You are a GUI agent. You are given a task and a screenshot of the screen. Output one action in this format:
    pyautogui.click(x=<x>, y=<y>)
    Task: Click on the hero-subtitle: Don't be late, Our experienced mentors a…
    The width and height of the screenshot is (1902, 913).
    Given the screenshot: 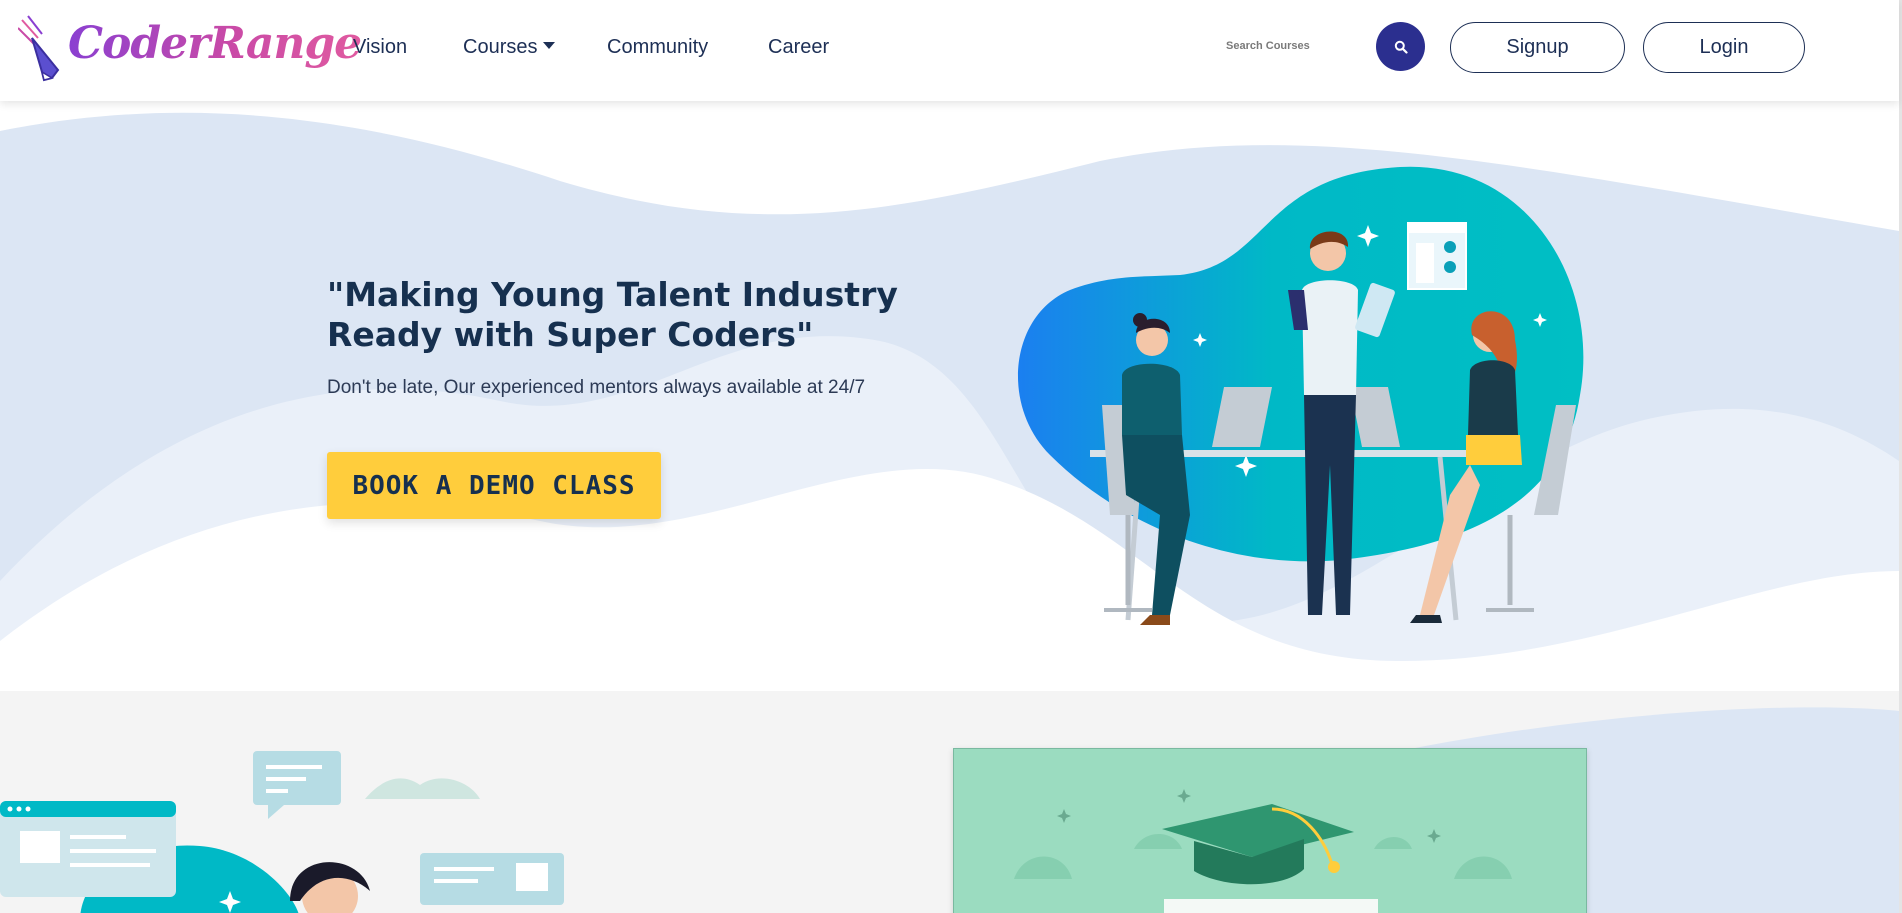 What is the action you would take?
    pyautogui.click(x=596, y=387)
    